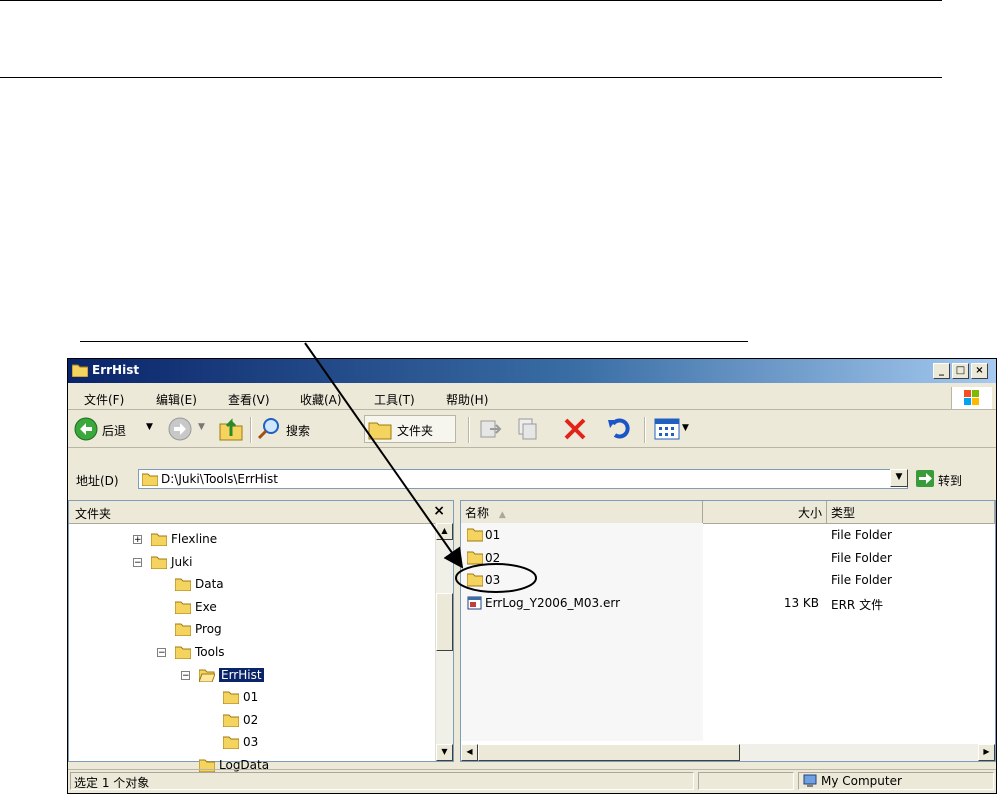 The height and width of the screenshot is (798, 1002). Describe the element at coordinates (502, 515) in the screenshot. I see `sort-ascending-icon: ▲` at that location.